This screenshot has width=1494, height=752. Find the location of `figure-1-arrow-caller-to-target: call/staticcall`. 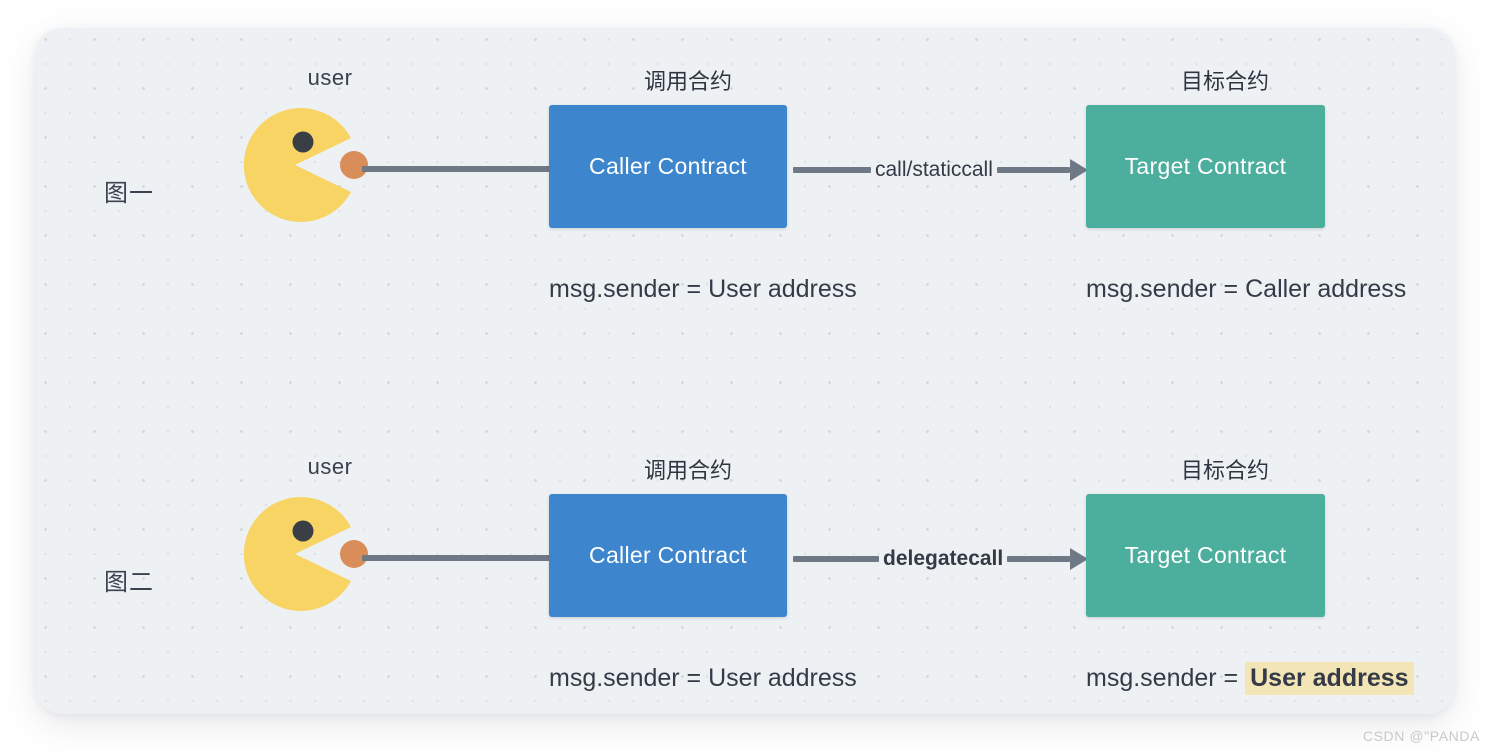

figure-1-arrow-caller-to-target: call/staticcall is located at coordinates (940, 170).